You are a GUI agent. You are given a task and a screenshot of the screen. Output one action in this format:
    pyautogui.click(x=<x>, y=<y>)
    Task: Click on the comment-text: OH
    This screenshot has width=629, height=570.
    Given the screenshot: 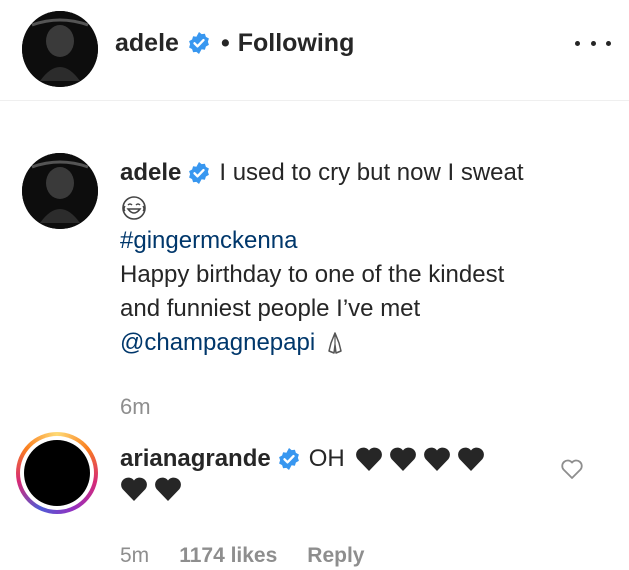 What is the action you would take?
    pyautogui.click(x=326, y=458)
    